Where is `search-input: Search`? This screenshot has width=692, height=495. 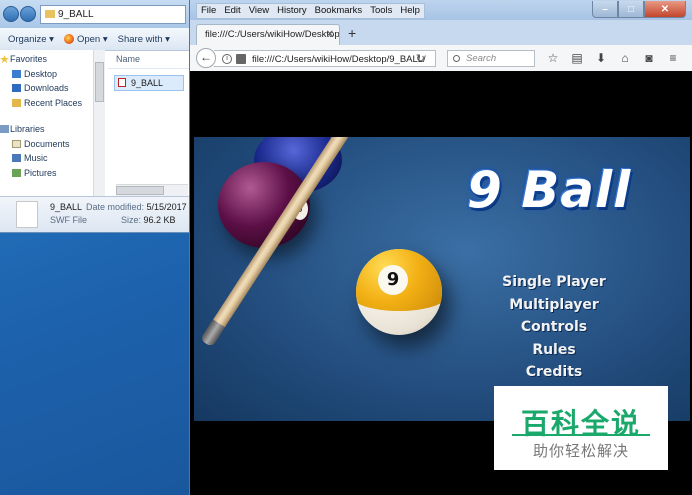 search-input: Search is located at coordinates (491, 58).